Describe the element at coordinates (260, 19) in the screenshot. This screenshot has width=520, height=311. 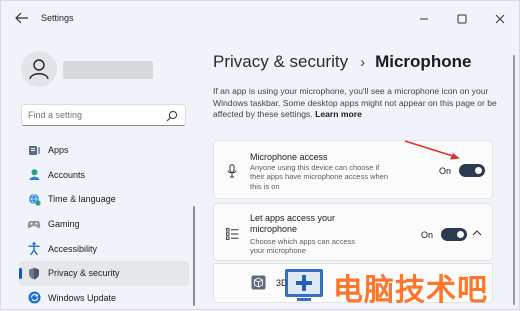
I see `title-bar: Settings` at that location.